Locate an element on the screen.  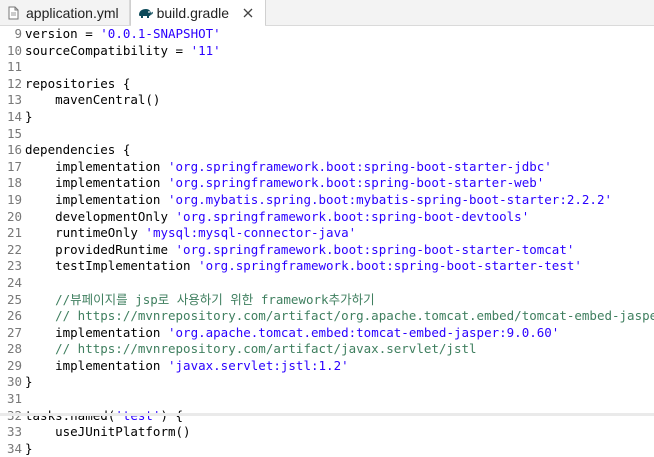
line-number: 27 is located at coordinates (12, 333).